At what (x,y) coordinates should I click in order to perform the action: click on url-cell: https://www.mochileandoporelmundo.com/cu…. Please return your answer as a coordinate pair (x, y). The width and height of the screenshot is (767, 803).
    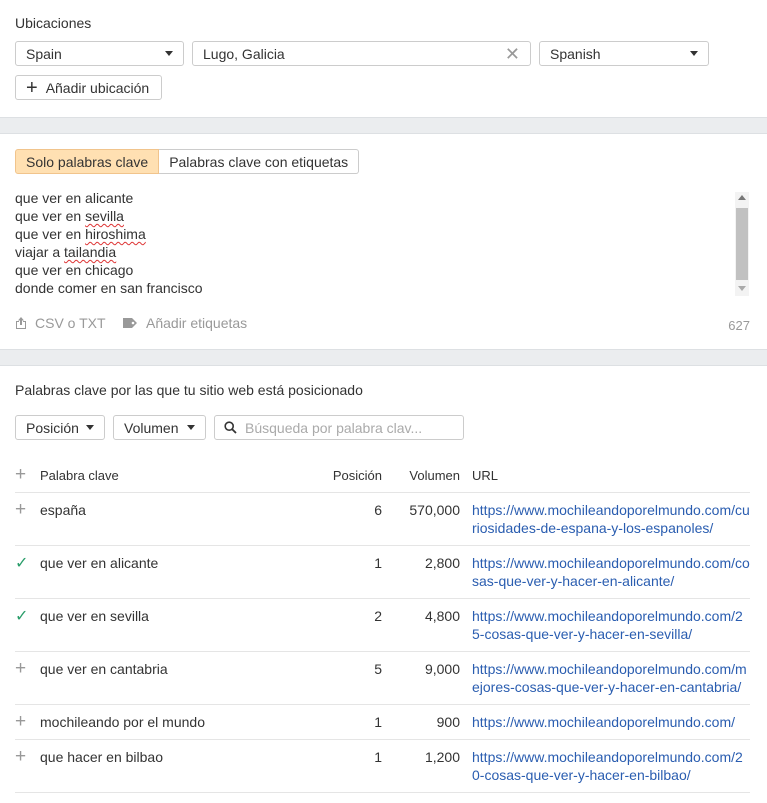
    Looking at the image, I should click on (611, 519).